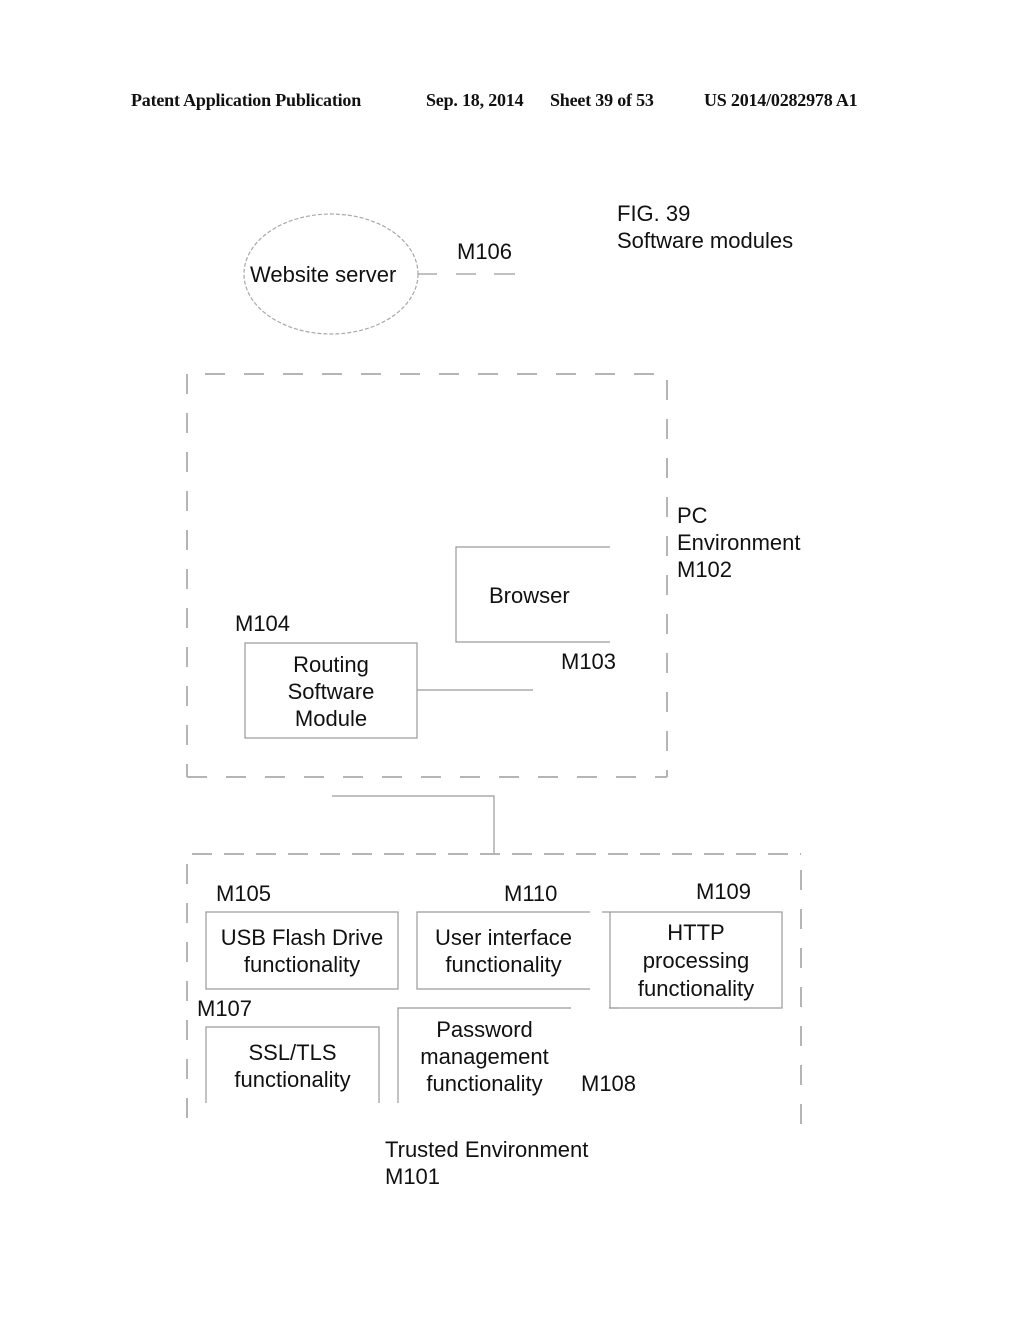 The image size is (1024, 1320). What do you see at coordinates (705, 240) in the screenshot?
I see `figure-title: Software modules` at bounding box center [705, 240].